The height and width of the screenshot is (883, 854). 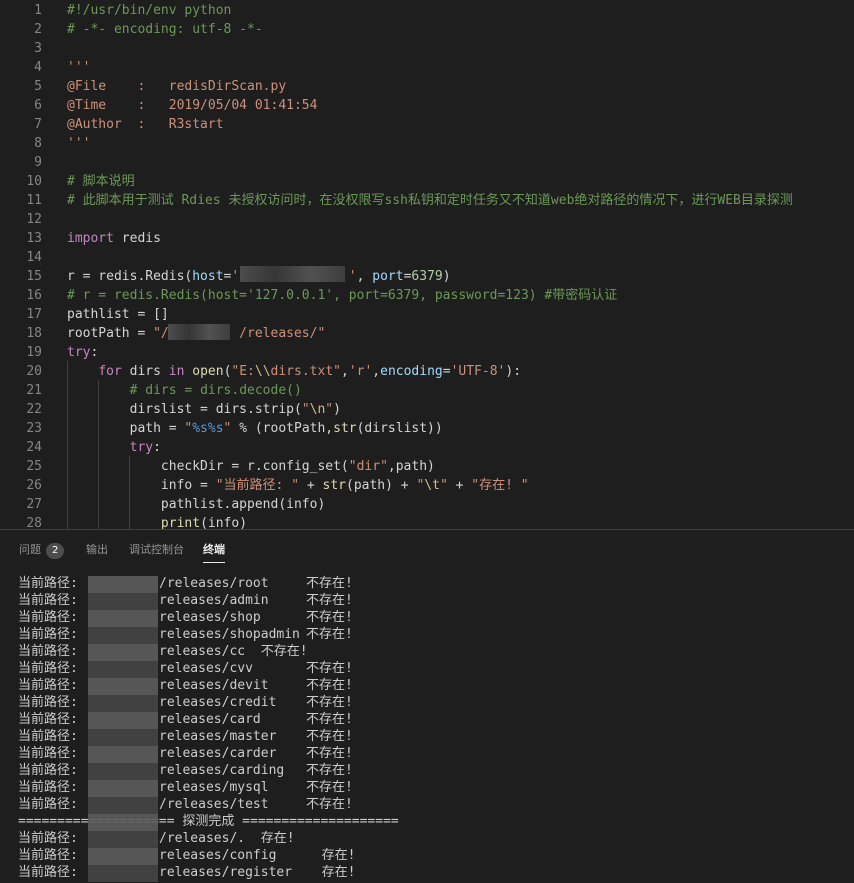 I want to click on code-line: 17 pathlist = [], so click(x=427, y=314).